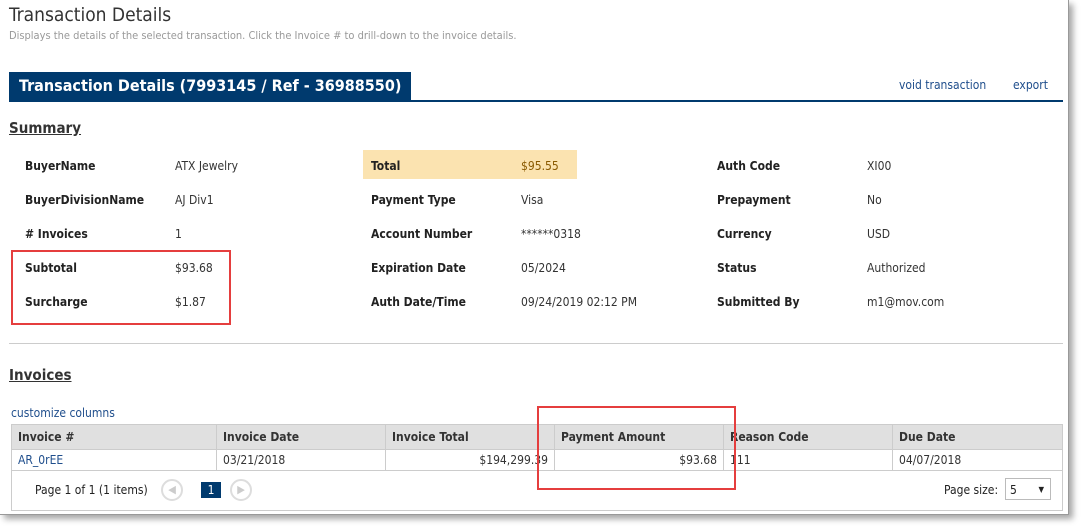 The image size is (1083, 526). I want to click on invoice-total: $194,299.39, so click(470, 460).